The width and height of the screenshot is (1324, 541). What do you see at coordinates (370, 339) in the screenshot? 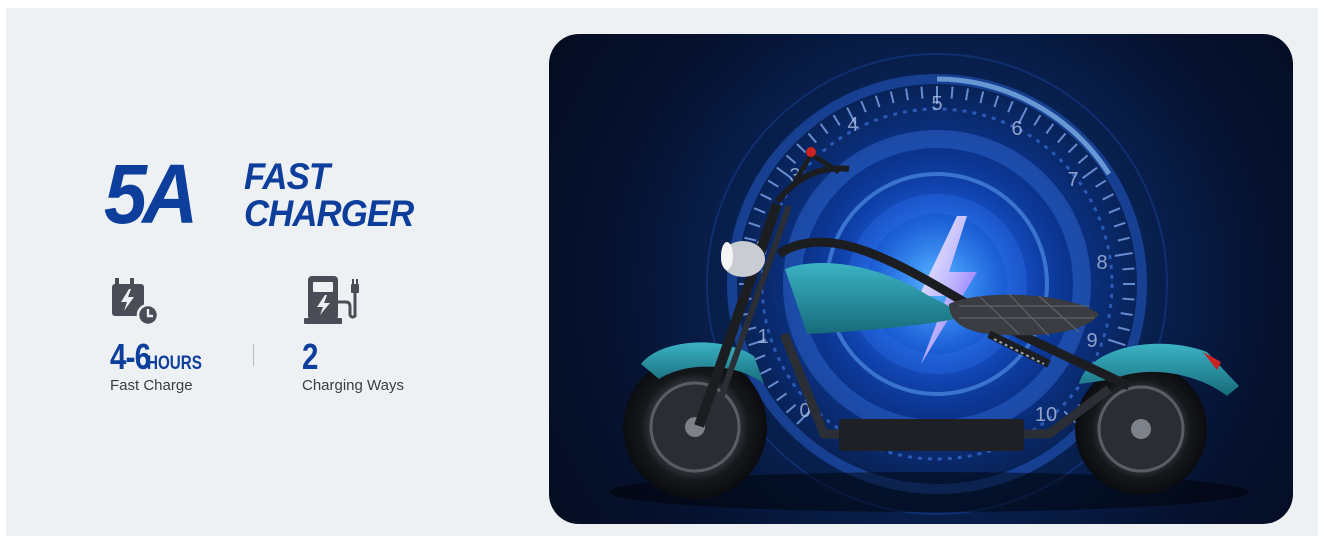
I see `feature-charging-ways: 2 Charging Ways` at bounding box center [370, 339].